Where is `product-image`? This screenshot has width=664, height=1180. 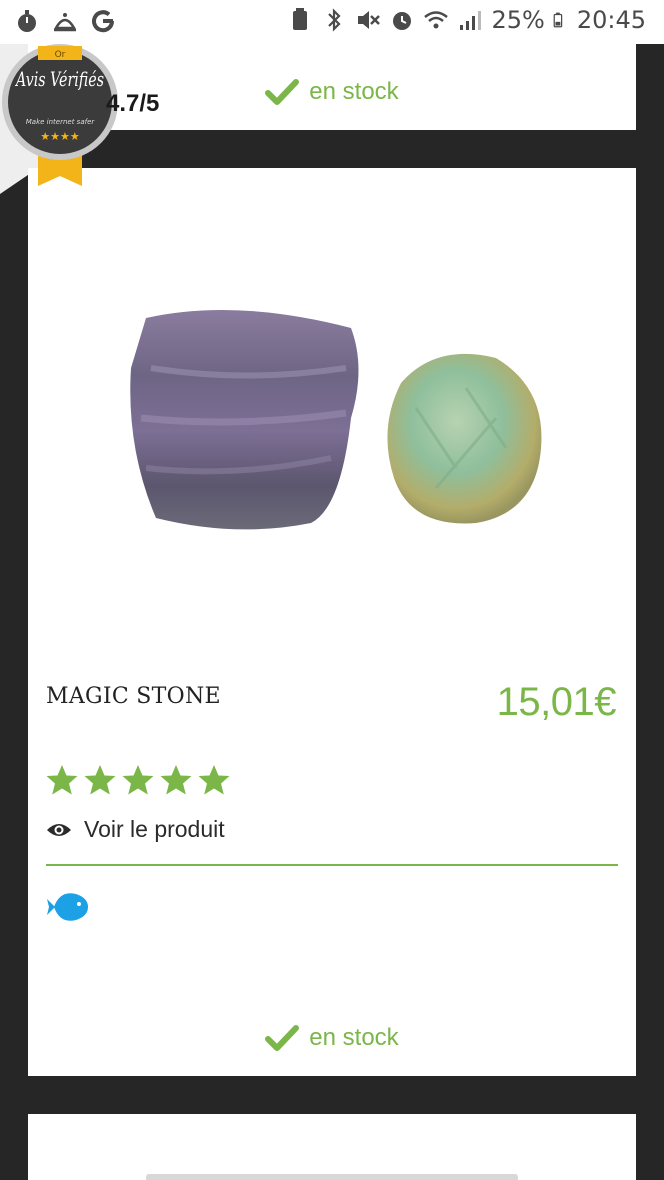
product-image is located at coordinates (336, 418).